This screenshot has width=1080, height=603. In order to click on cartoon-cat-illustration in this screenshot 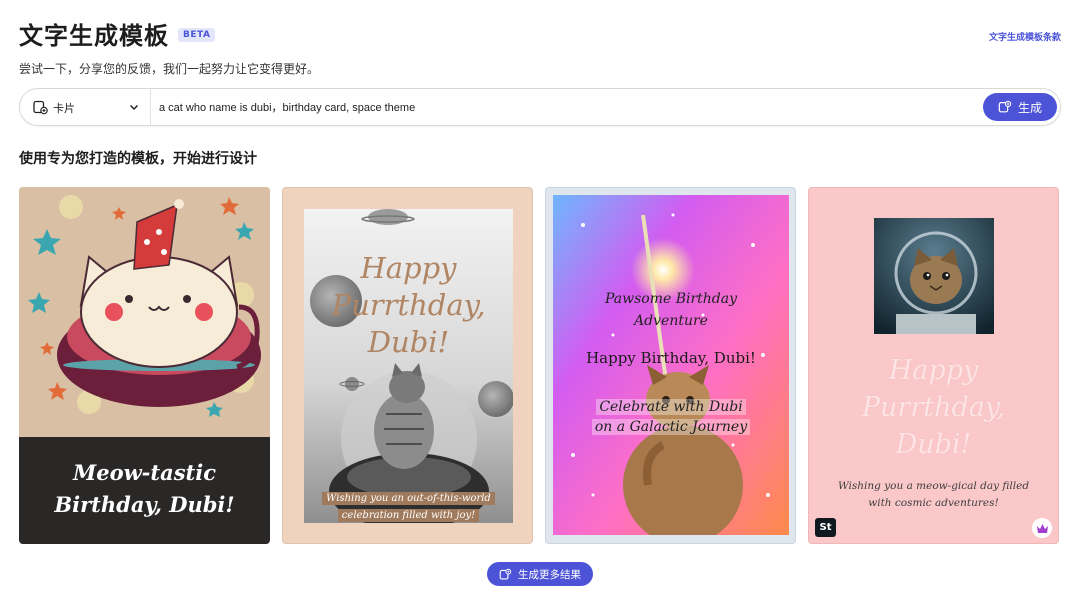, I will do `click(144, 310)`.